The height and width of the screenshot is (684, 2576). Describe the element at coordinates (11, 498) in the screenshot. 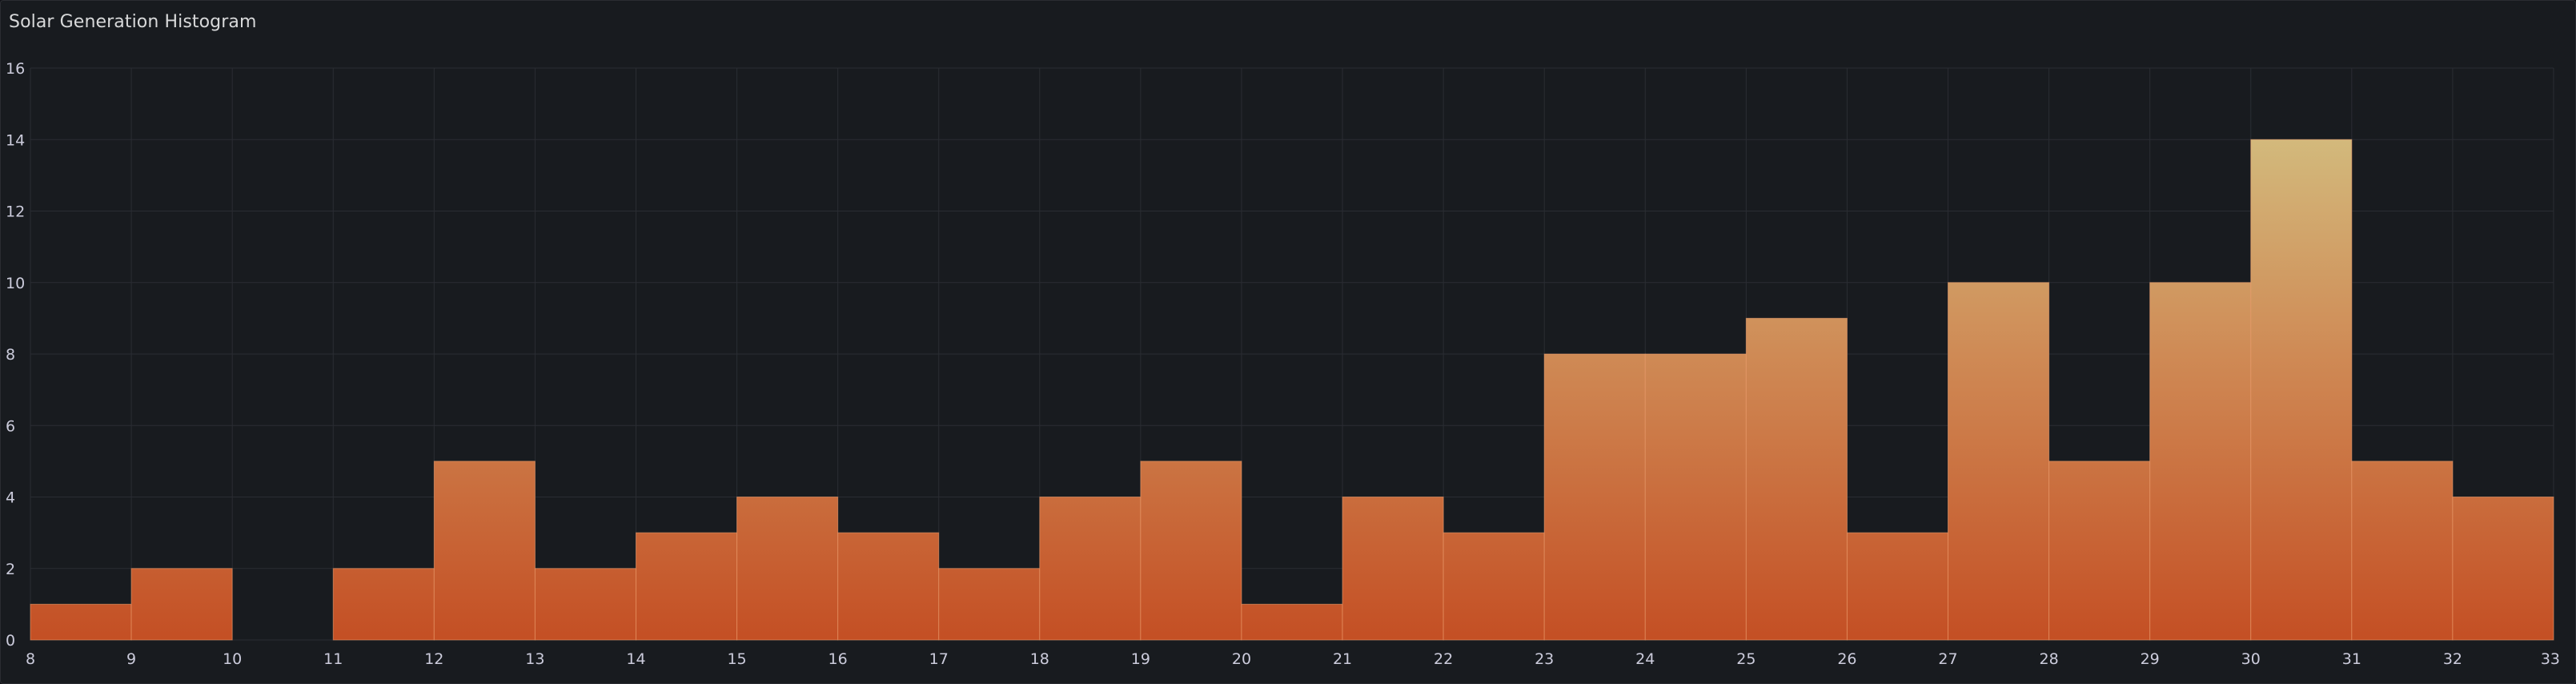

I see `y-tick-label: 4` at that location.